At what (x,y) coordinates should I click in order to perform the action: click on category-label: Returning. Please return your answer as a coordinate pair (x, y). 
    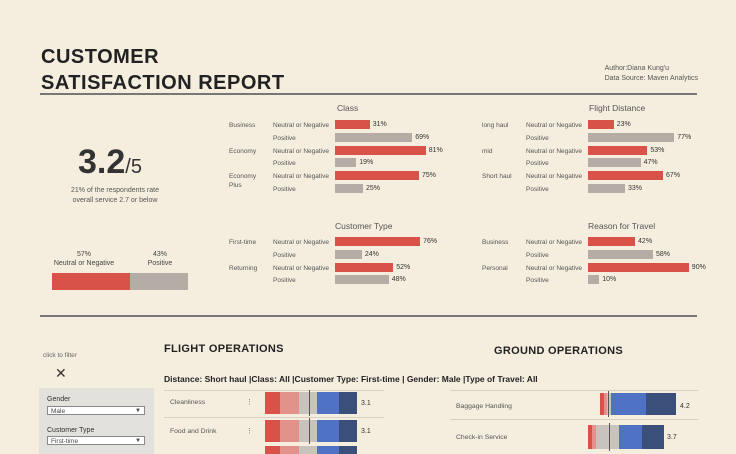
    Looking at the image, I should click on (243, 268).